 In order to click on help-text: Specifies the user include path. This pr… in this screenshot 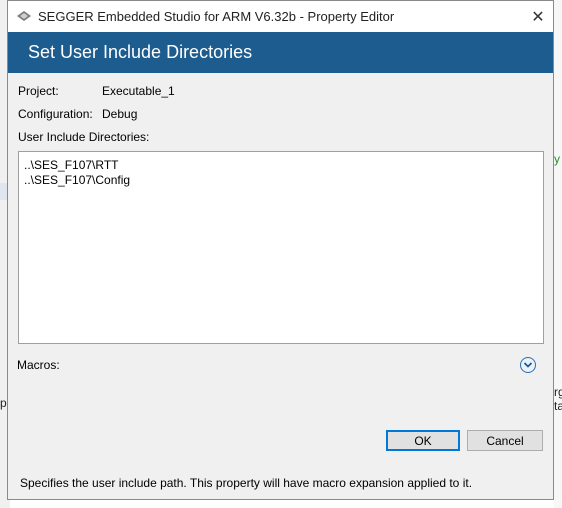, I will do `click(246, 483)`.